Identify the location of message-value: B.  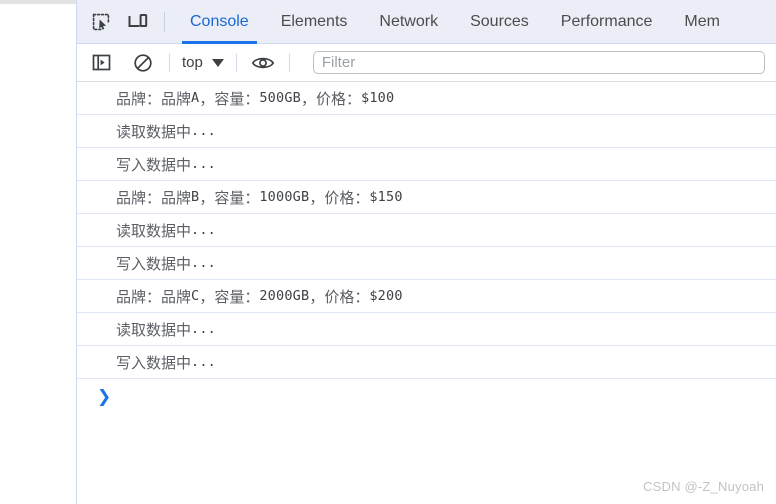
(195, 197).